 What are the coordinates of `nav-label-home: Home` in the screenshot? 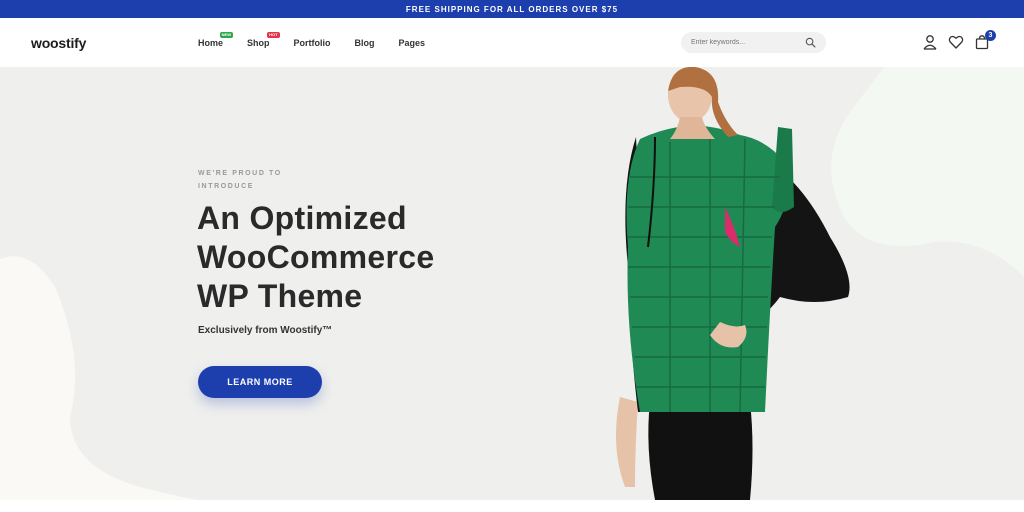 It's located at (211, 43).